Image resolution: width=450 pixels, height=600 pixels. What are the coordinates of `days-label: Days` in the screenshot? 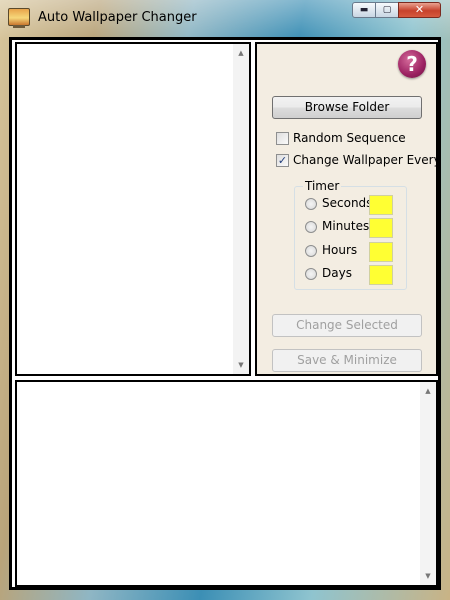 It's located at (337, 273).